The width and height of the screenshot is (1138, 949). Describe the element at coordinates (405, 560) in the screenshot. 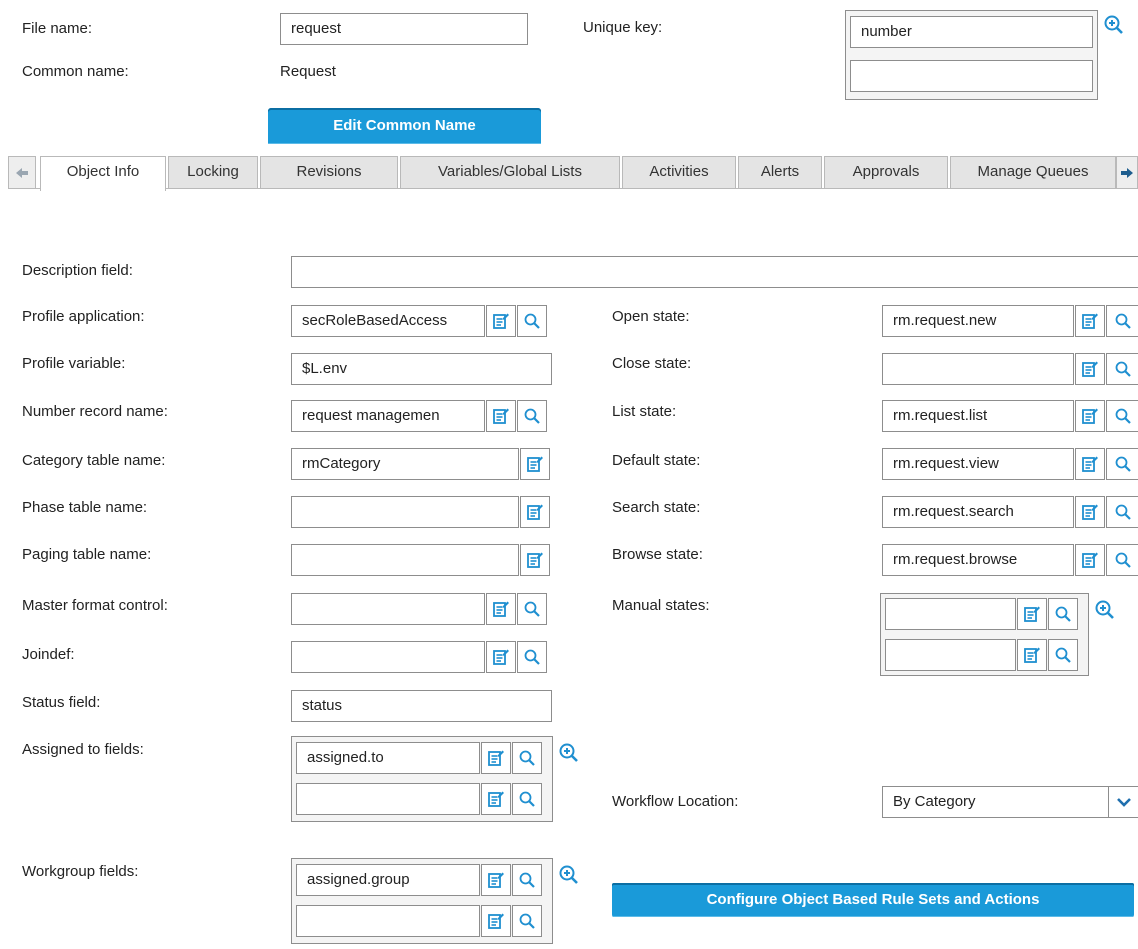

I see `paging-table-name-input` at that location.